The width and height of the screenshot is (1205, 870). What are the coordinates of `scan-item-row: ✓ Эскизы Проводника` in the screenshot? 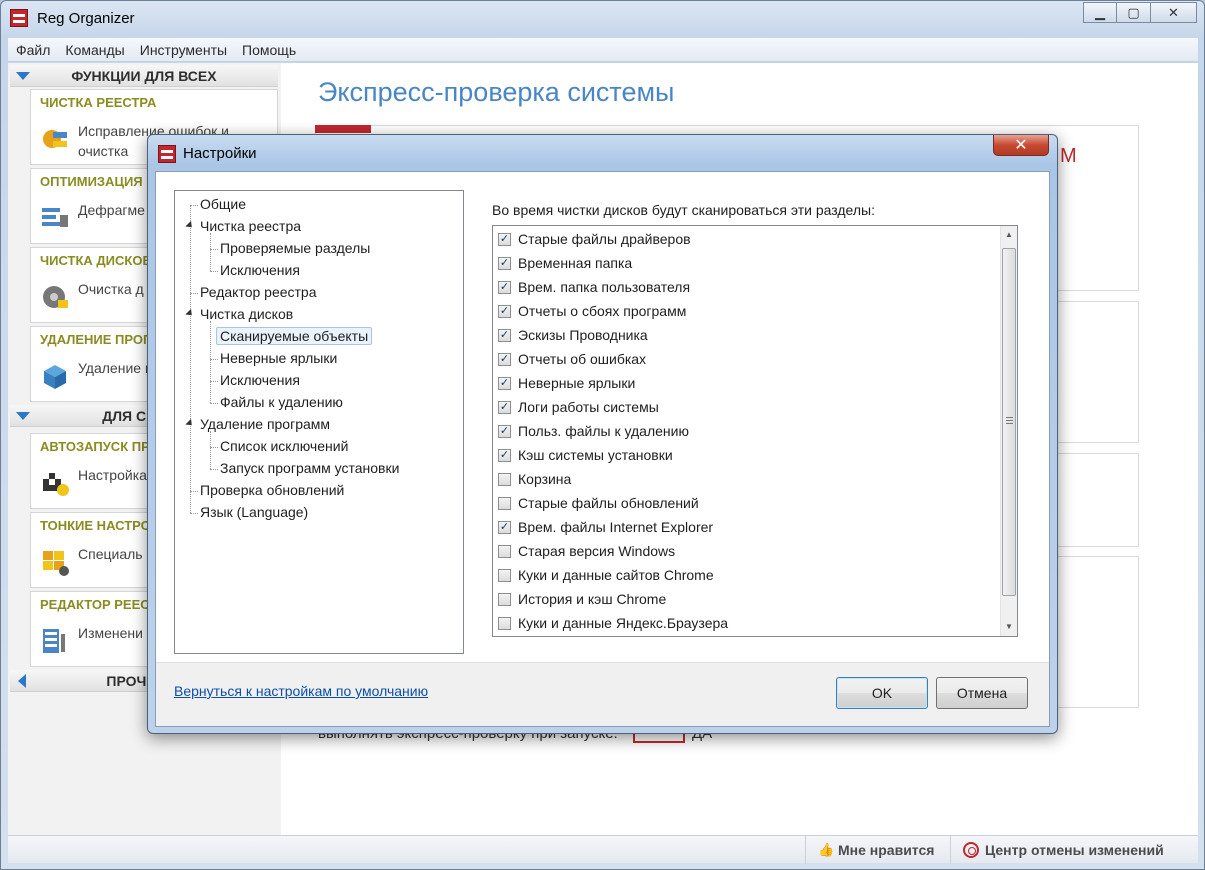 It's located at (572, 335).